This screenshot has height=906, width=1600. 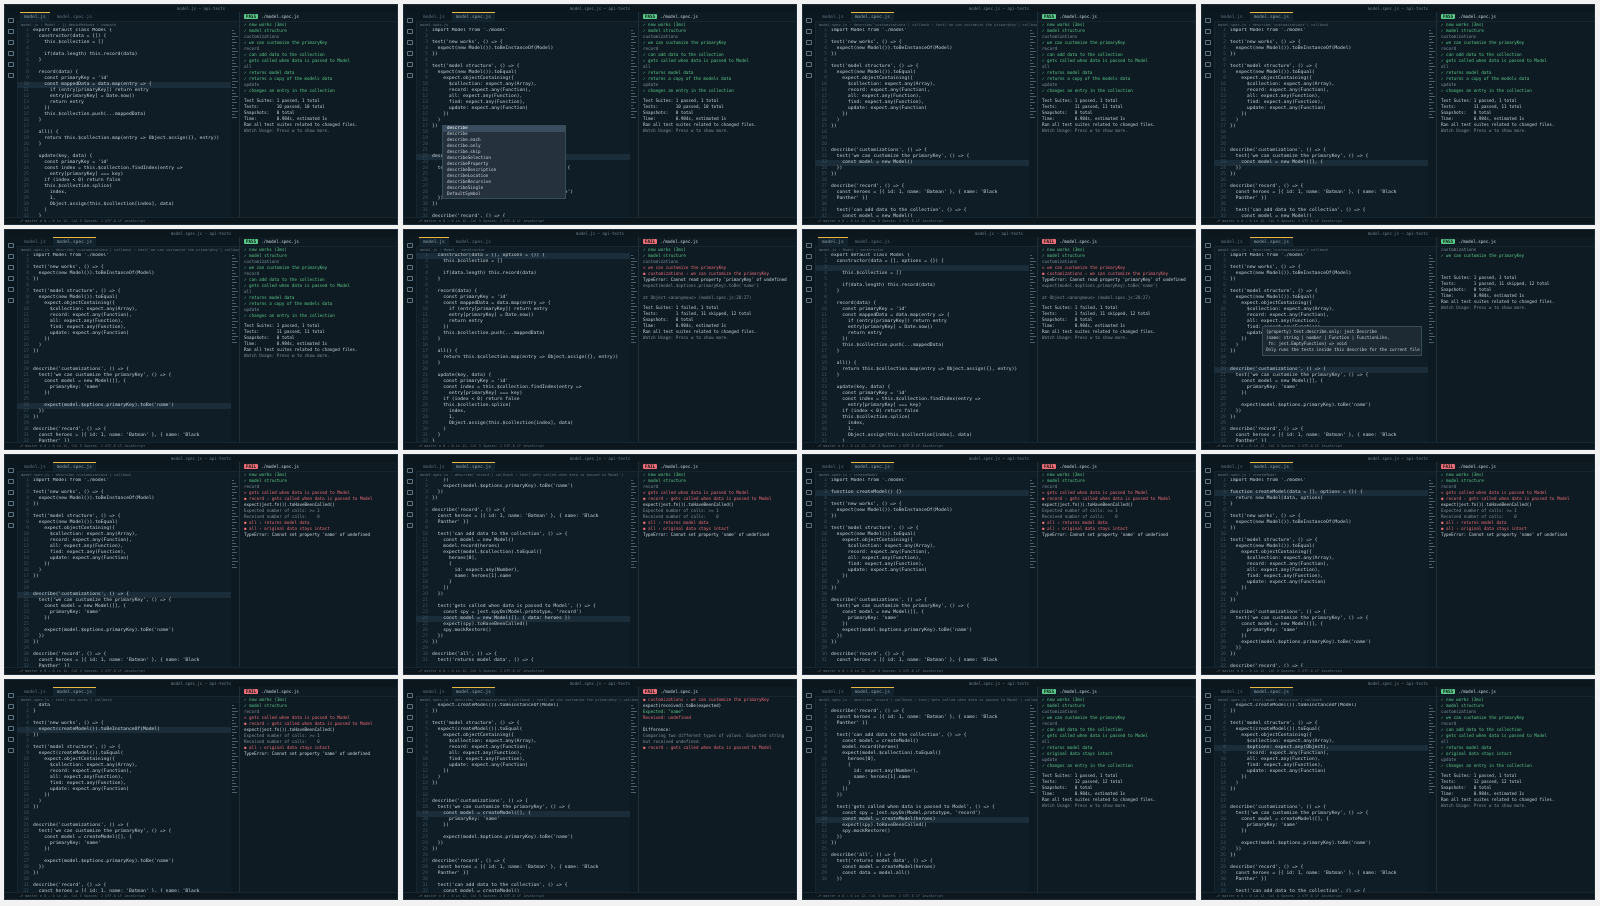 I want to click on code-line: 30 }), so click(x=922, y=880).